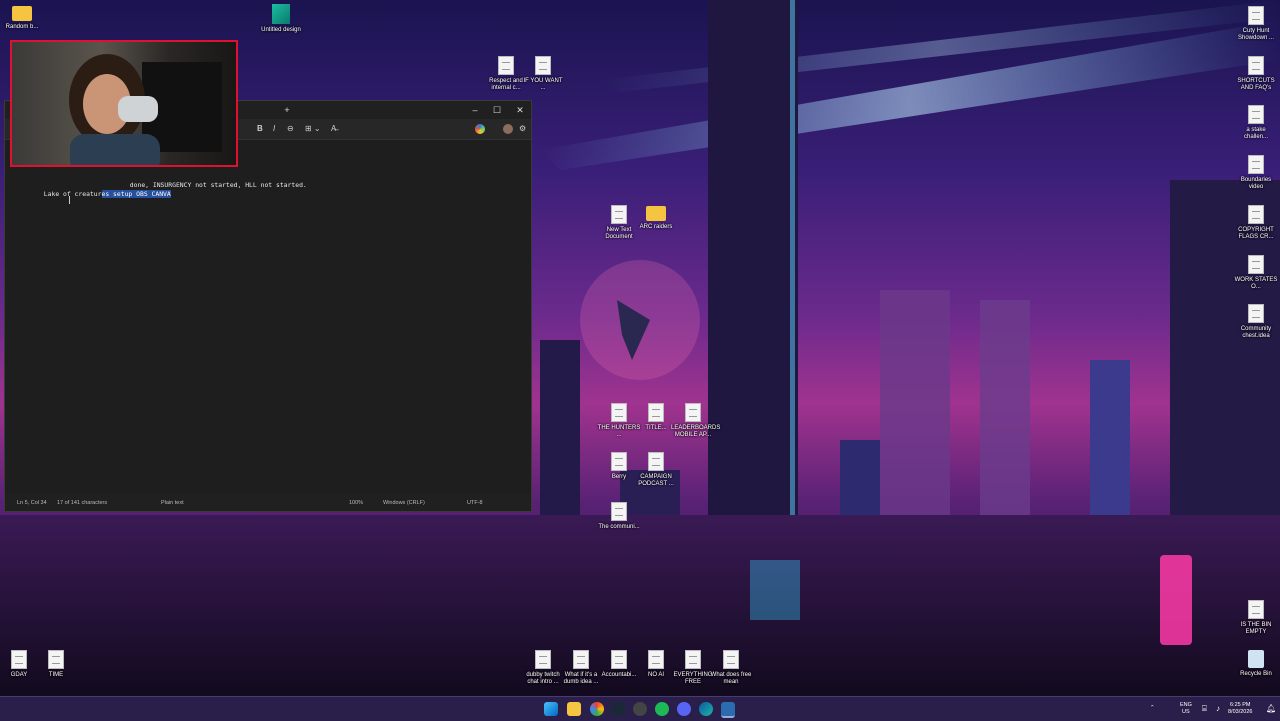 The width and height of the screenshot is (1280, 721). Describe the element at coordinates (313, 129) in the screenshot. I see `table-dropdown: ⊞ ⌄` at that location.